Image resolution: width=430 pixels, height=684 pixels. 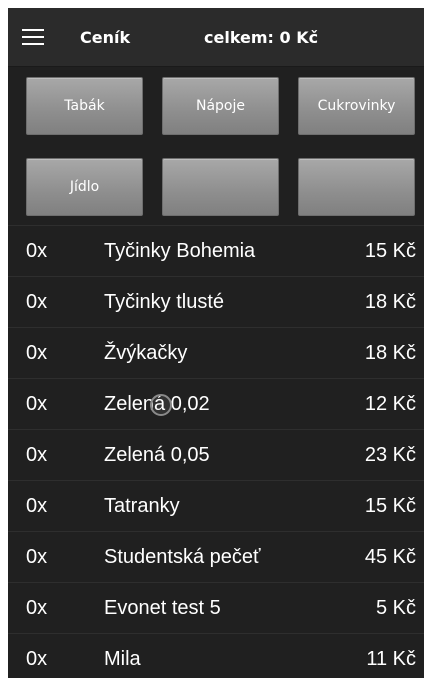 What do you see at coordinates (146, 352) in the screenshot?
I see `product-name: Žvýkačky` at bounding box center [146, 352].